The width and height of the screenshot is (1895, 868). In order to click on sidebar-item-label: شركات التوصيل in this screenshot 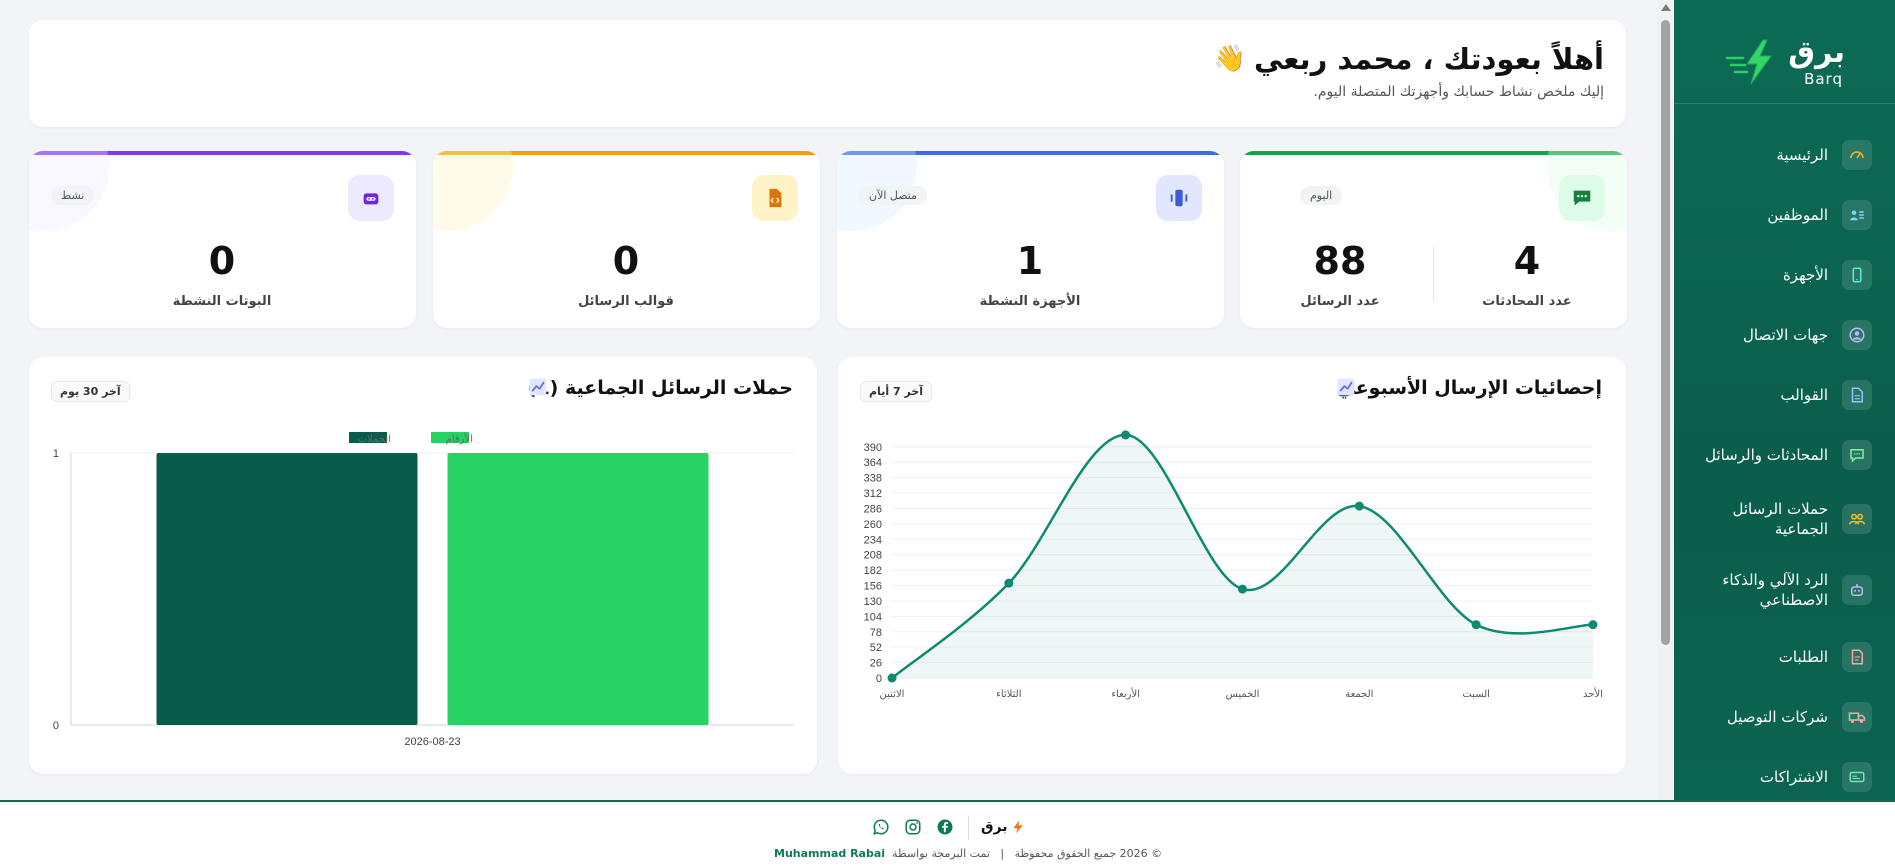, I will do `click(1777, 717)`.